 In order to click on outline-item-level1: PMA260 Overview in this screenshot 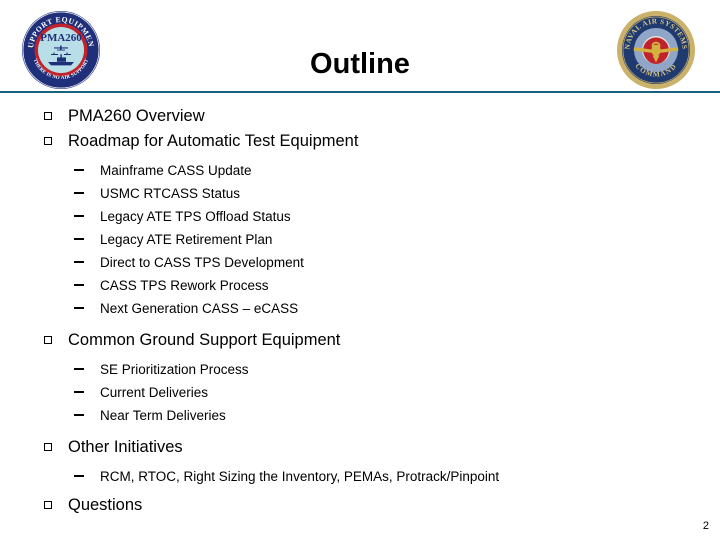, I will do `click(360, 116)`.